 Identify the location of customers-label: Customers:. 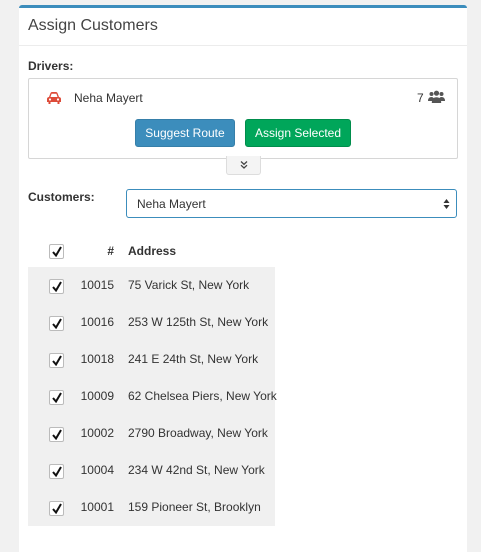
(61, 197).